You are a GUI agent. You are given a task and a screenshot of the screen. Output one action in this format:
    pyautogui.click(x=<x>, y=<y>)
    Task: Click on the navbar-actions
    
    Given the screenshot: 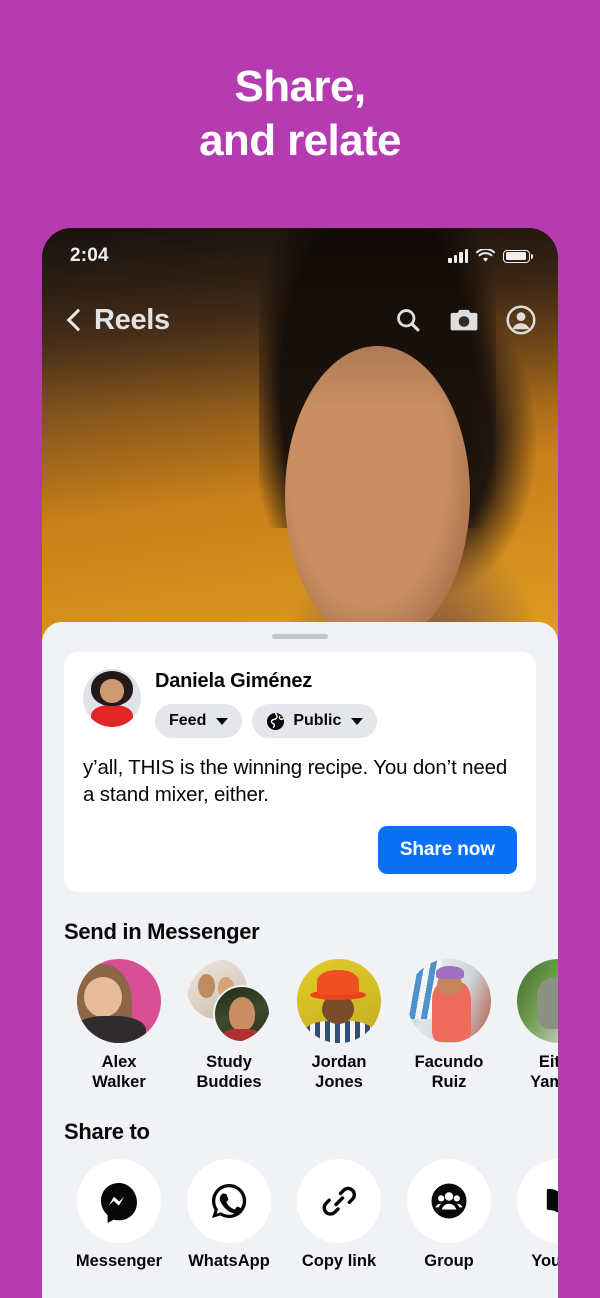 What is the action you would take?
    pyautogui.click(x=465, y=320)
    